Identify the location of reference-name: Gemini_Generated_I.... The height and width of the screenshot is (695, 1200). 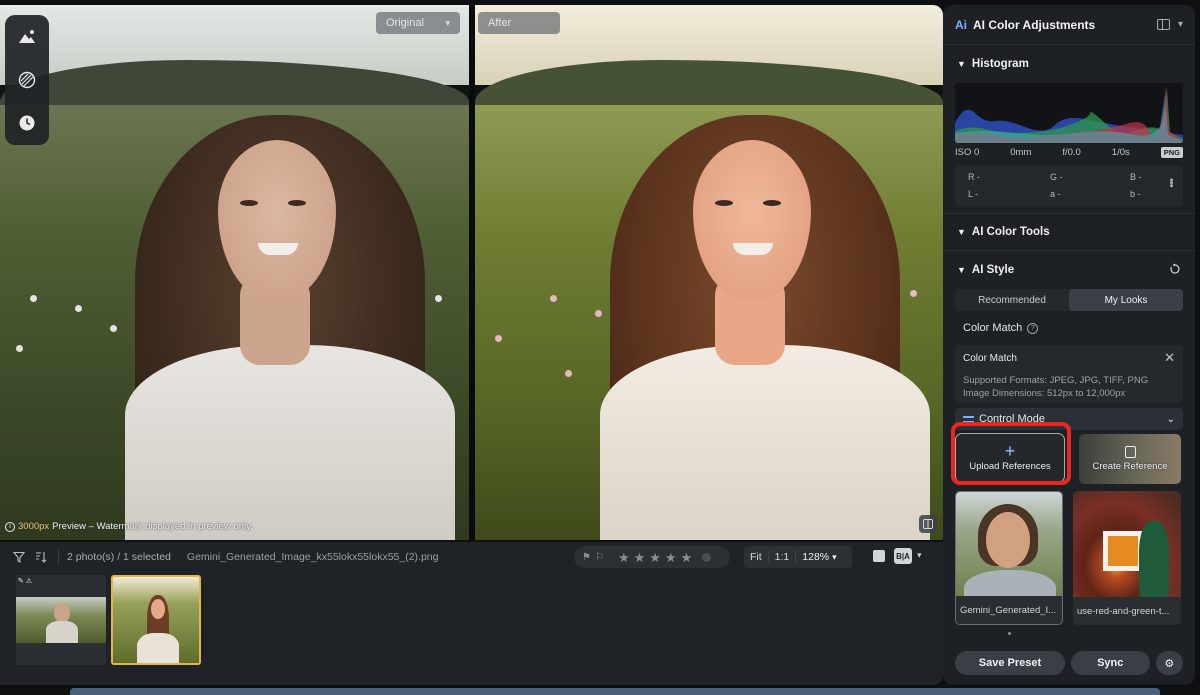
(1009, 610).